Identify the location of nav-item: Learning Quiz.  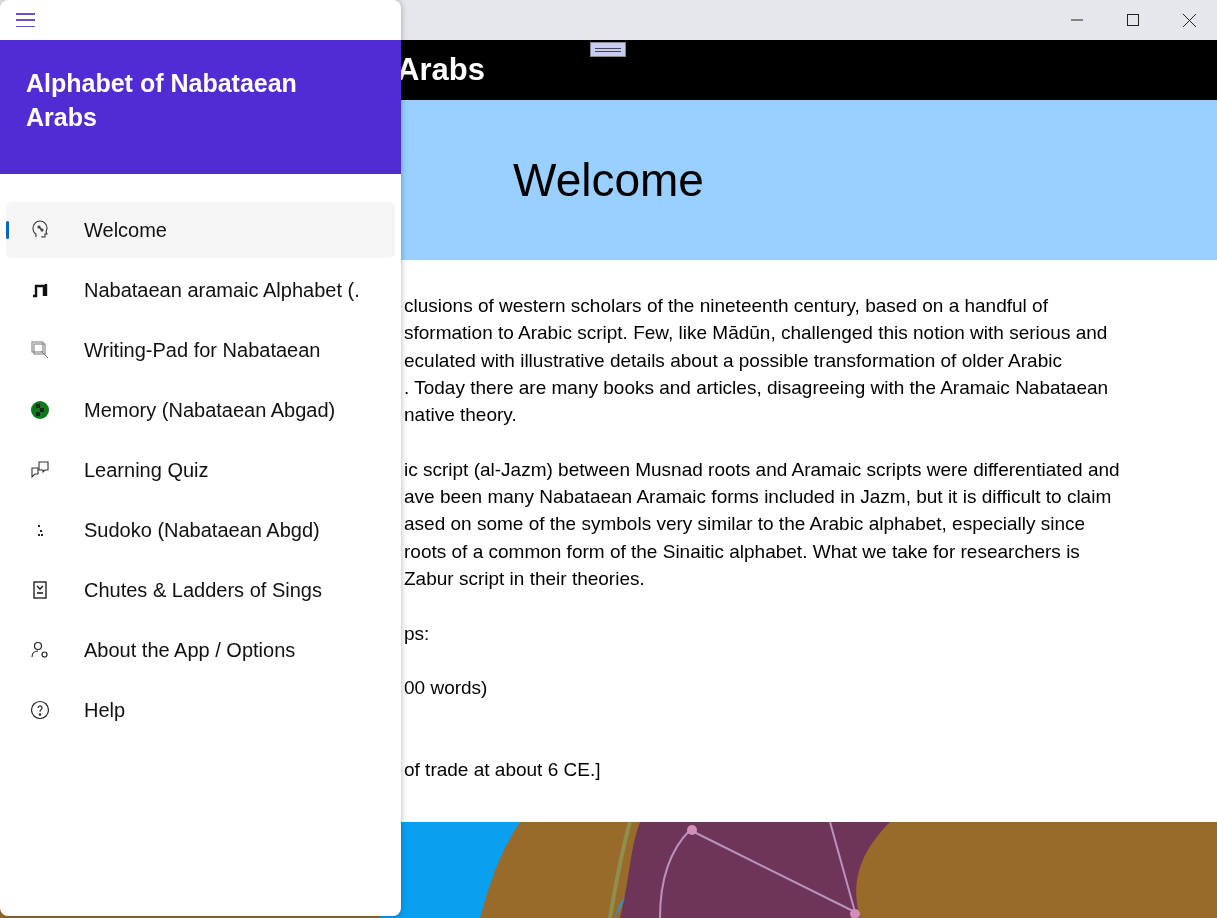
(200, 470).